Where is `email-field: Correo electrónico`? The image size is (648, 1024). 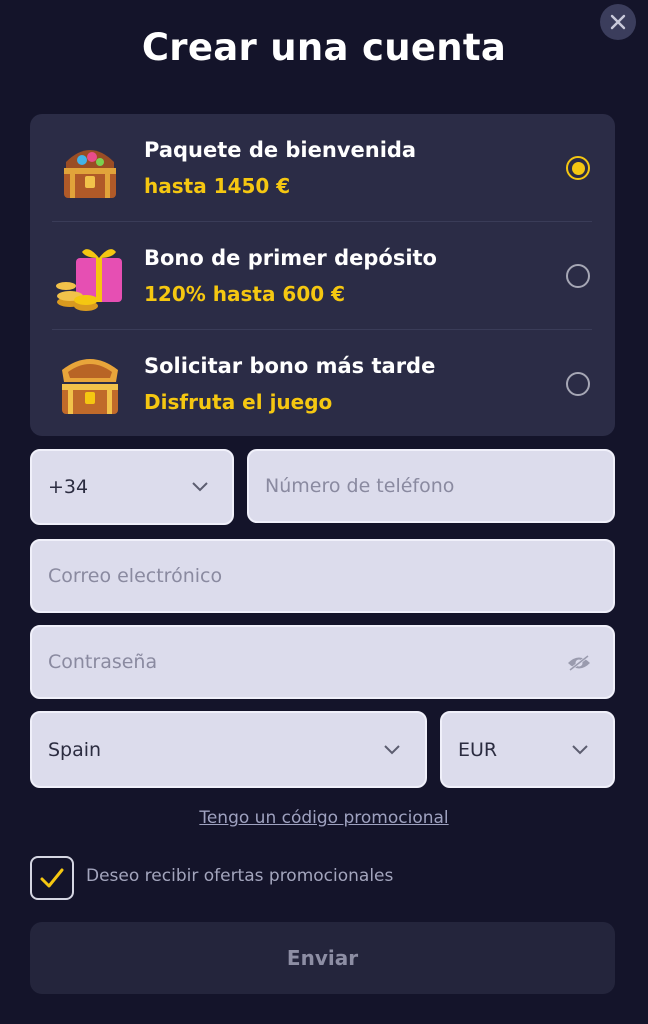
email-field: Correo electrónico is located at coordinates (322, 576).